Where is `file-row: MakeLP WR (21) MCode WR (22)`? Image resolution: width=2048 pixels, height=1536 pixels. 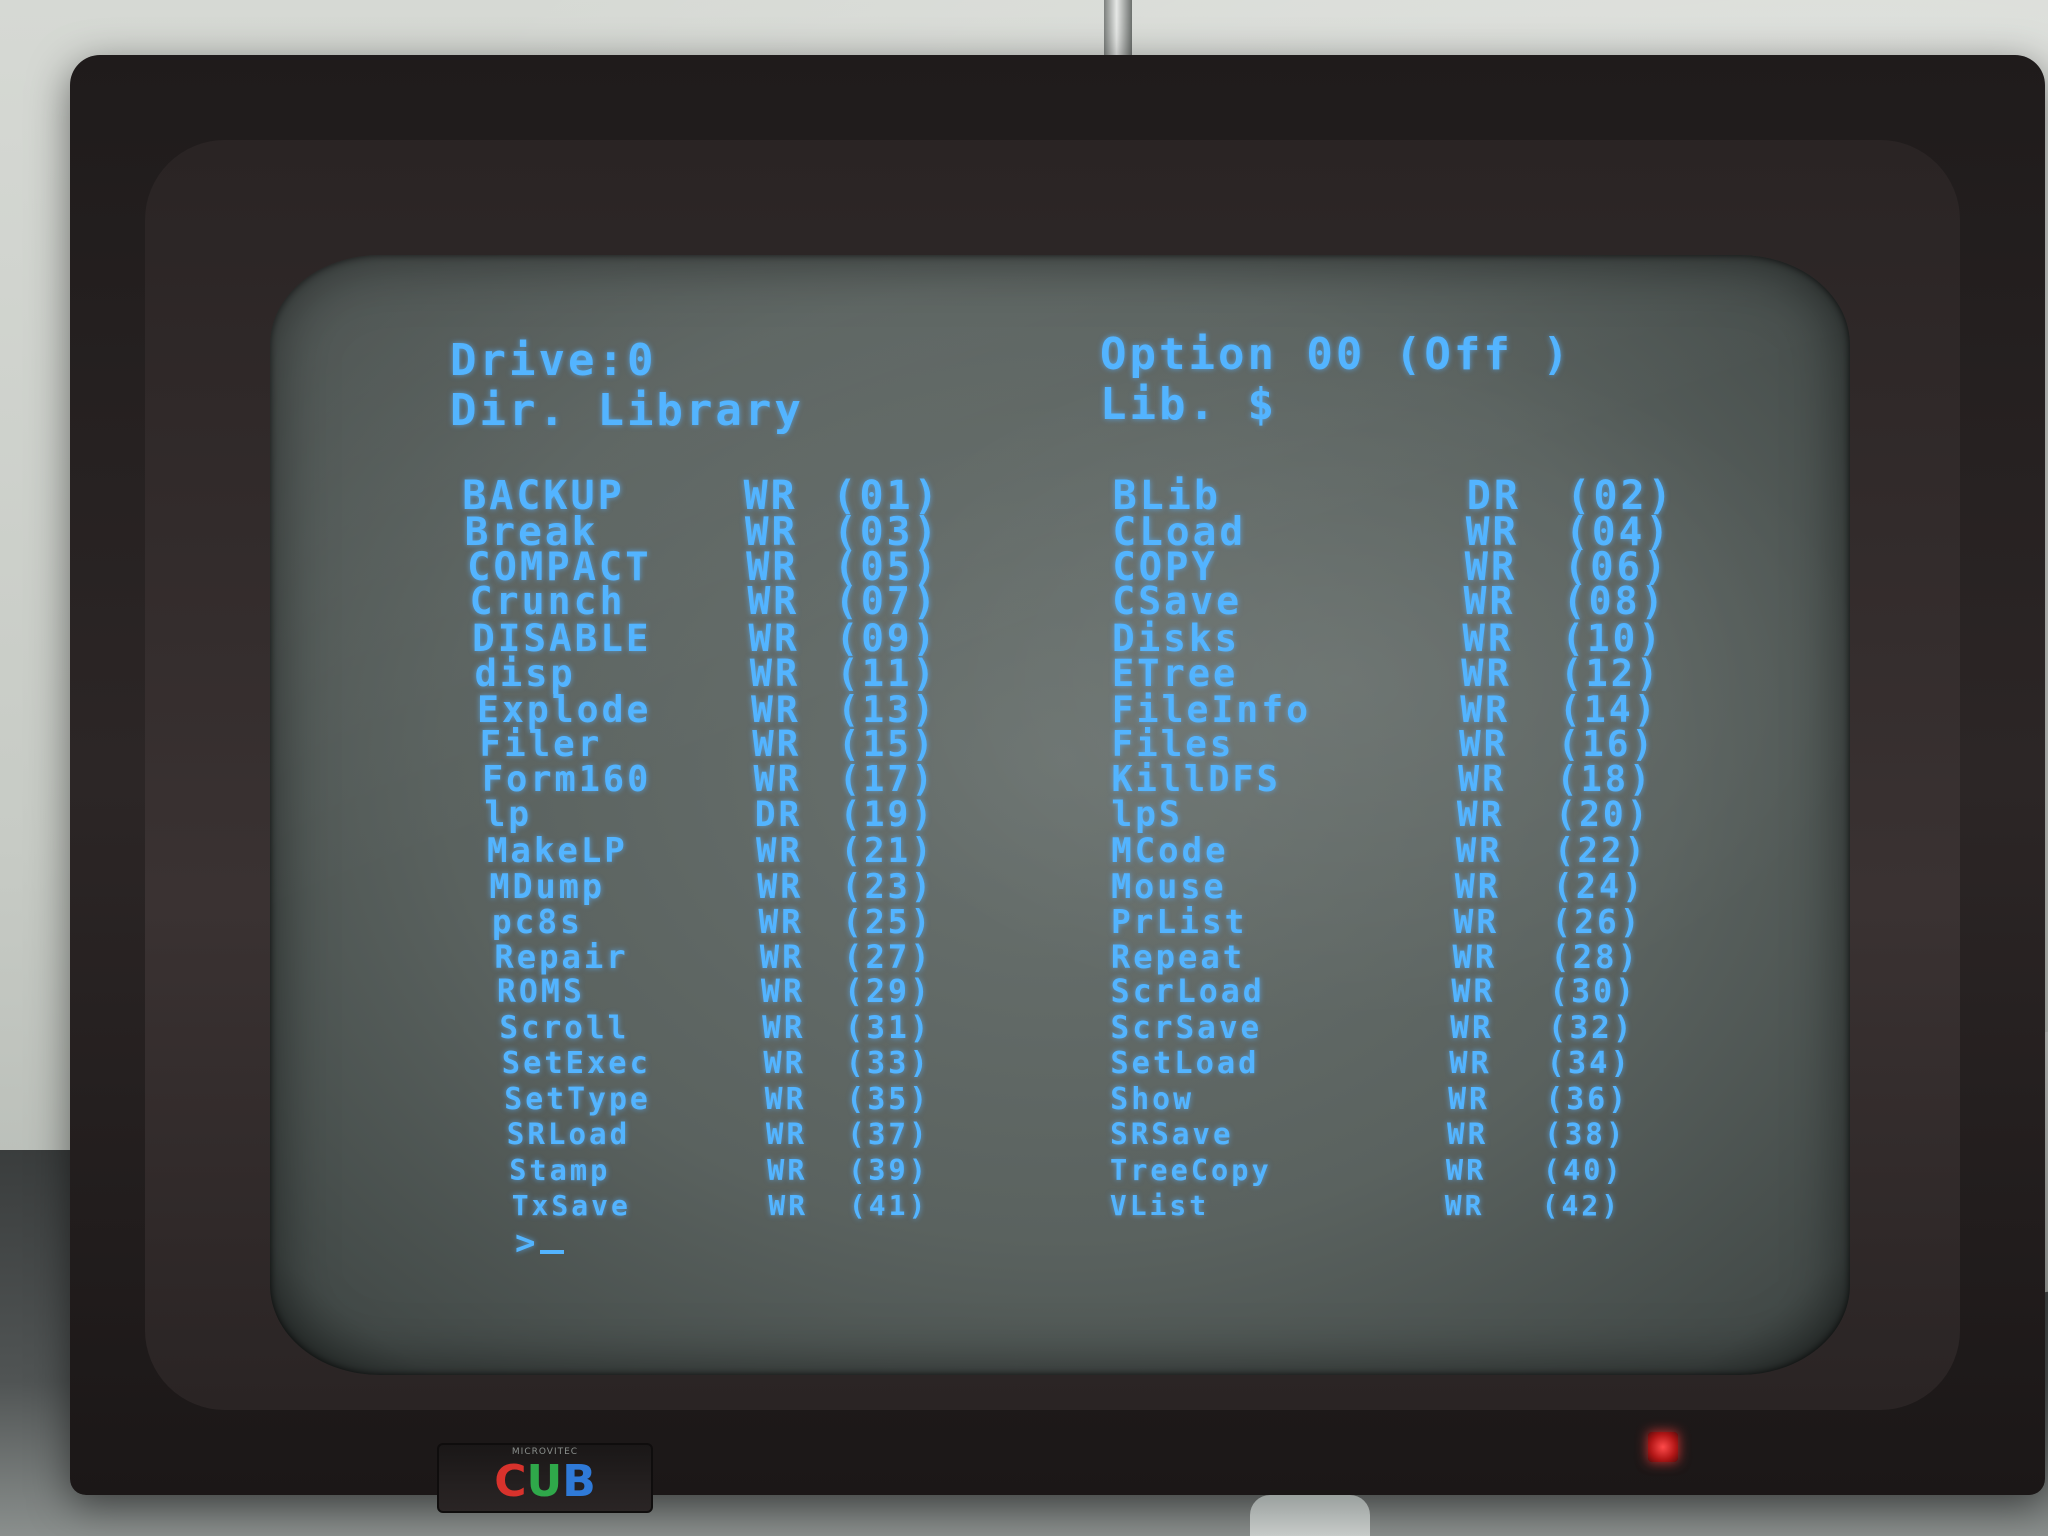 file-row: MakeLP WR (21) MCode WR (22) is located at coordinates (1060, 851).